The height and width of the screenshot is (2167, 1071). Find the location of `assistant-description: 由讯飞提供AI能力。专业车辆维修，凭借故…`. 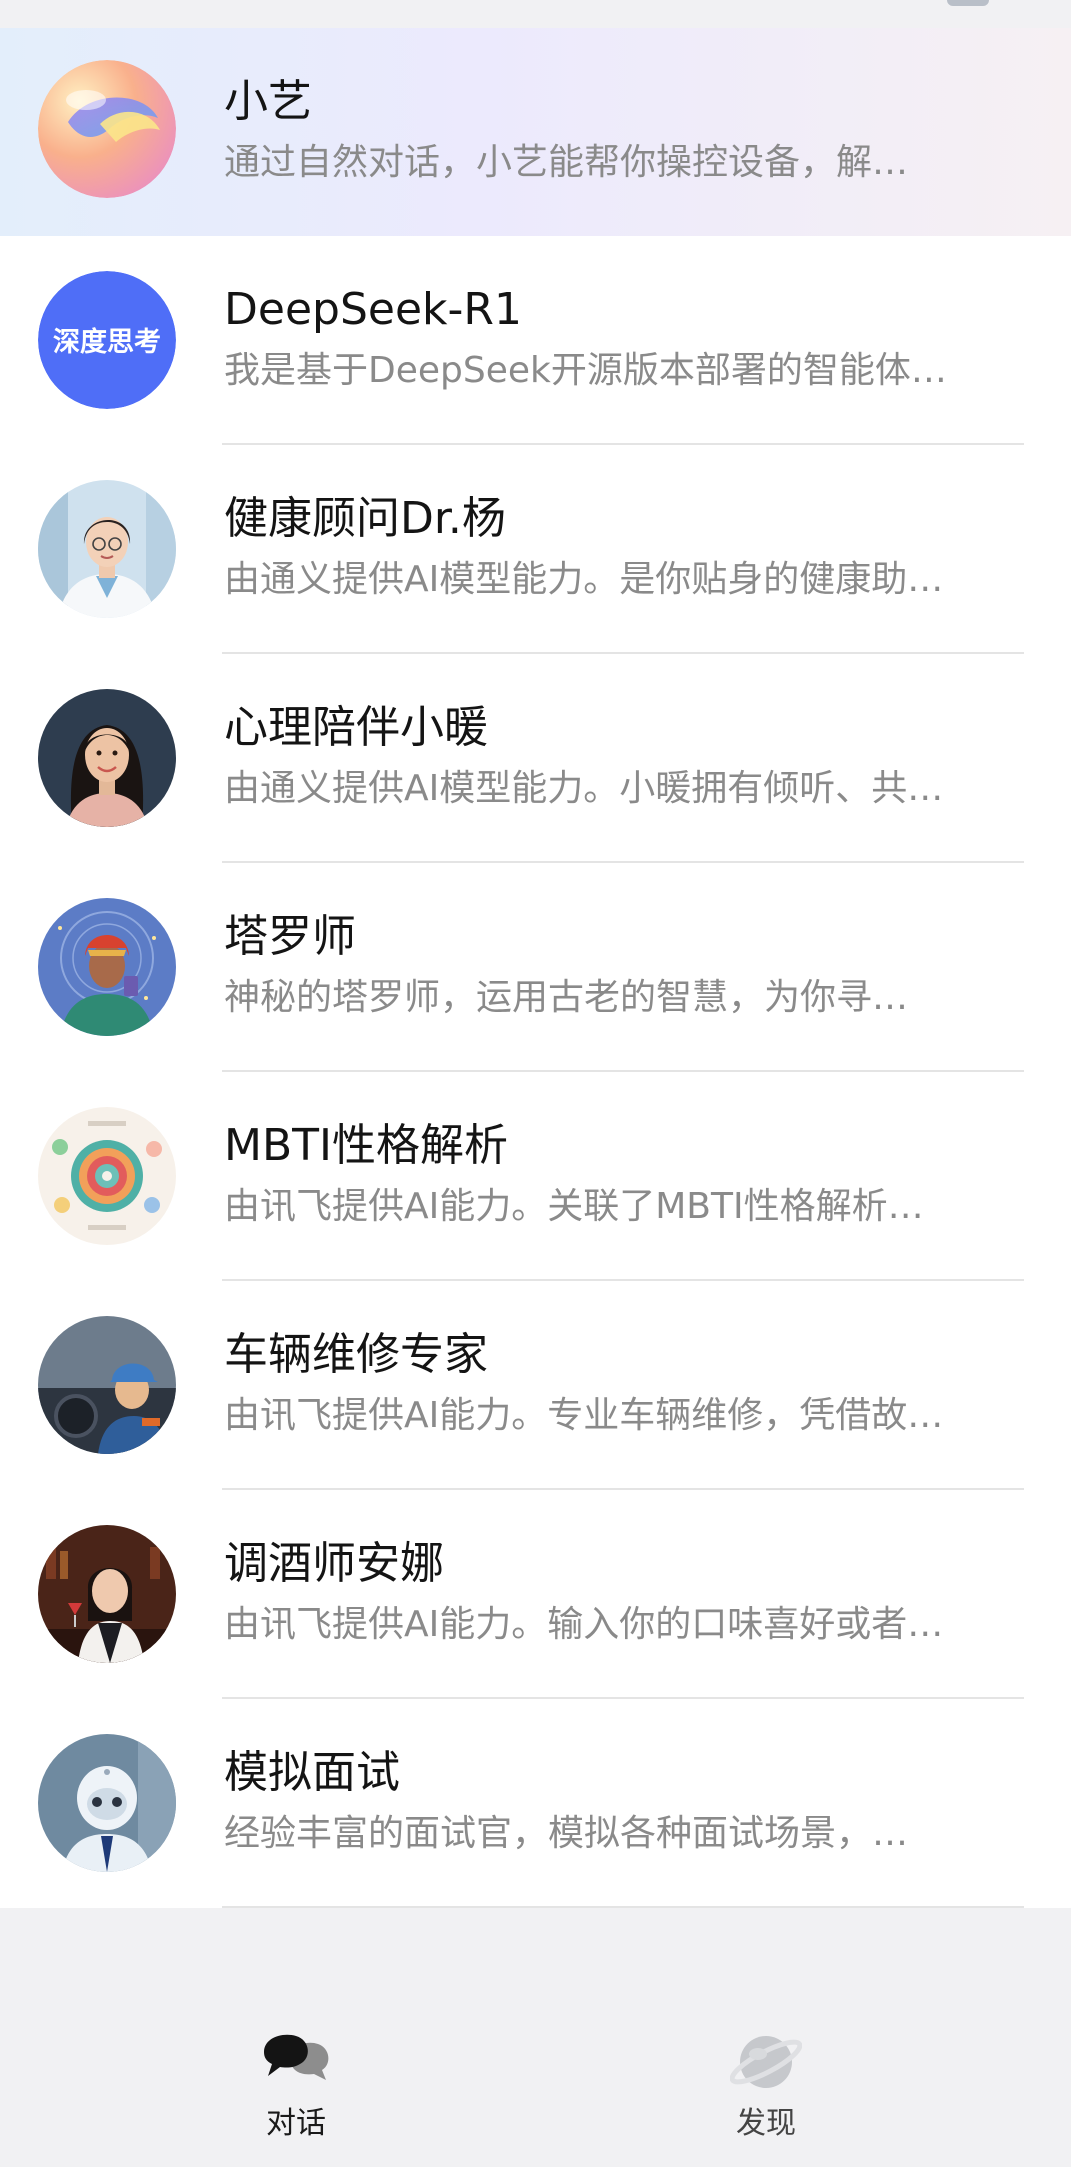

assistant-description: 由讯飞提供AI能力。专业车辆维修，凭借故… is located at coordinates (584, 1415).